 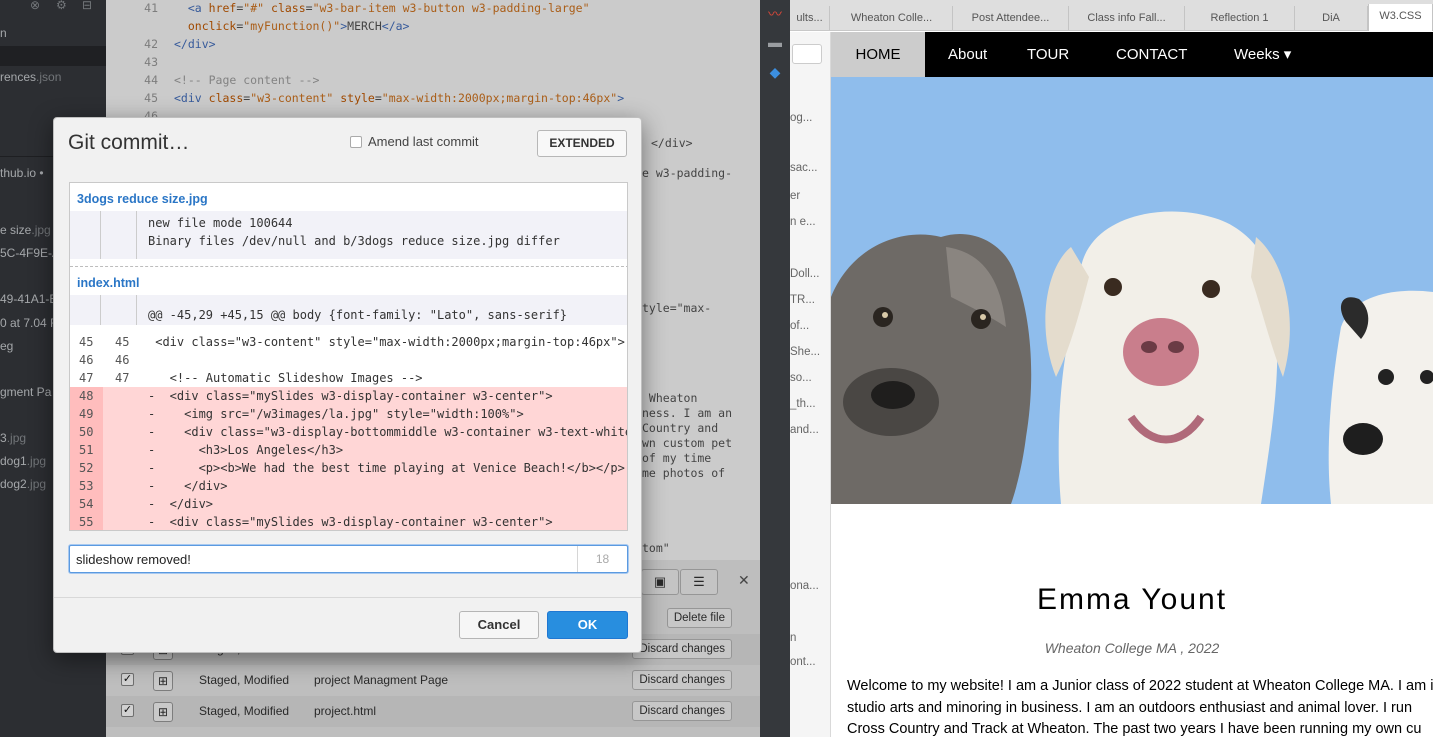 What do you see at coordinates (356, 141) in the screenshot?
I see `amend-checkbox` at bounding box center [356, 141].